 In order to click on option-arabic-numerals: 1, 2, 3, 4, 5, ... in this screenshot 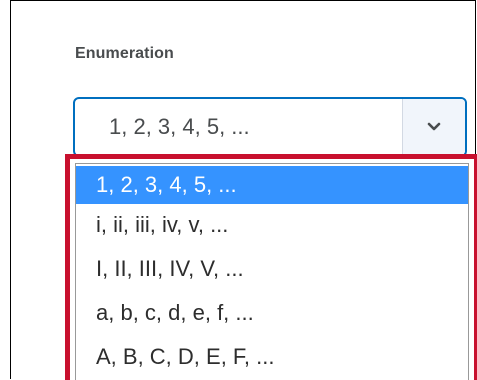, I will do `click(272, 185)`.